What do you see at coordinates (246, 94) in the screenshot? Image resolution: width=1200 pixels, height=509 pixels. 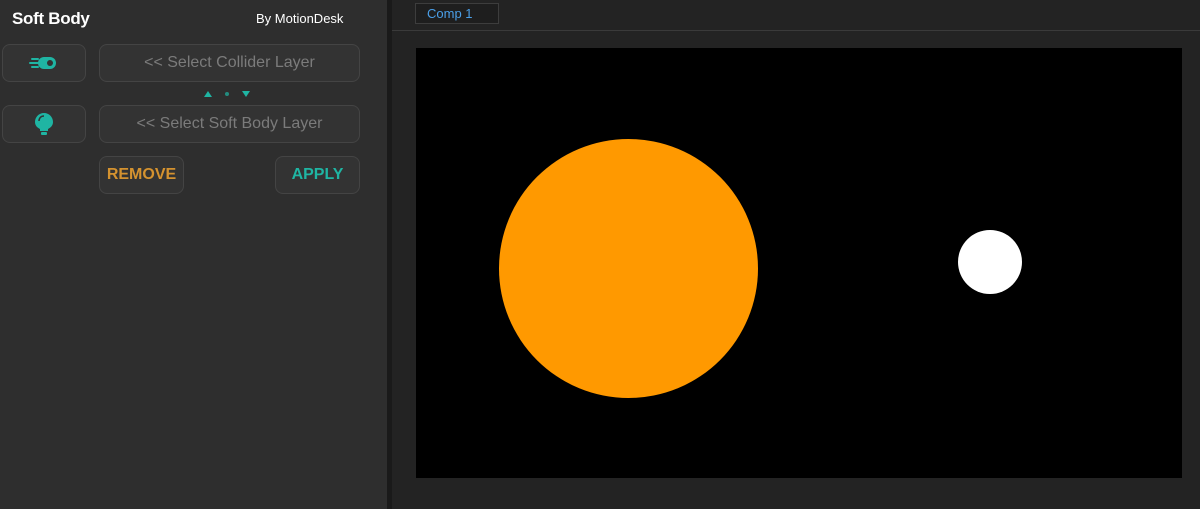 I see `arrow-down-icon` at bounding box center [246, 94].